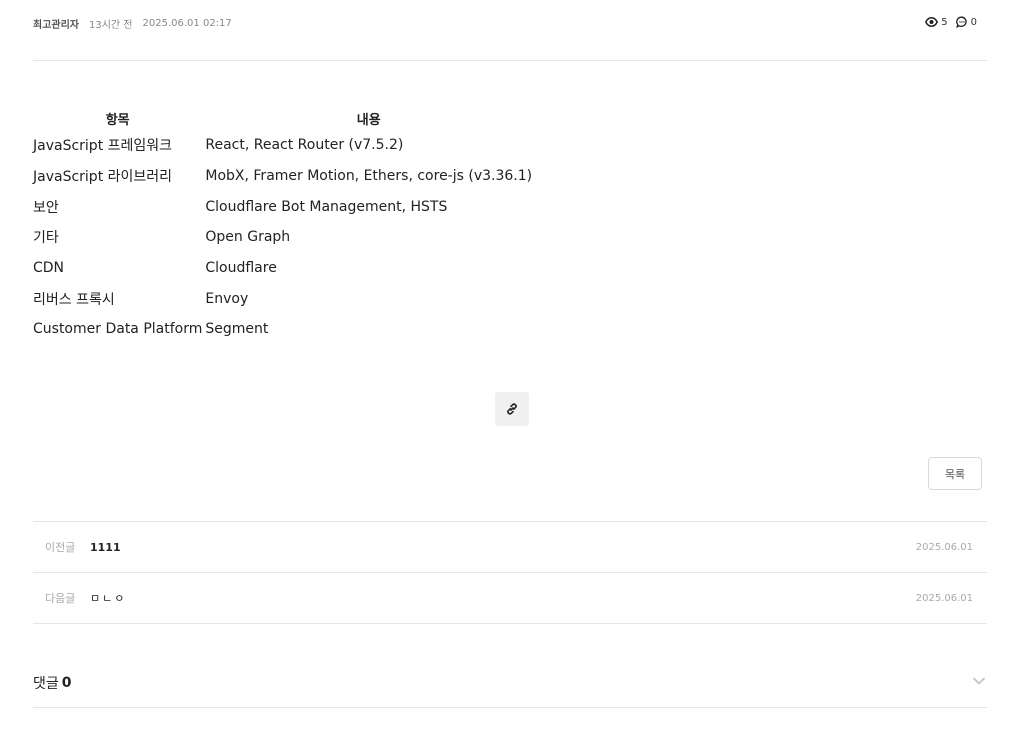 The height and width of the screenshot is (745, 1024). Describe the element at coordinates (241, 268) in the screenshot. I see `value-cell: Cloudflare` at that location.